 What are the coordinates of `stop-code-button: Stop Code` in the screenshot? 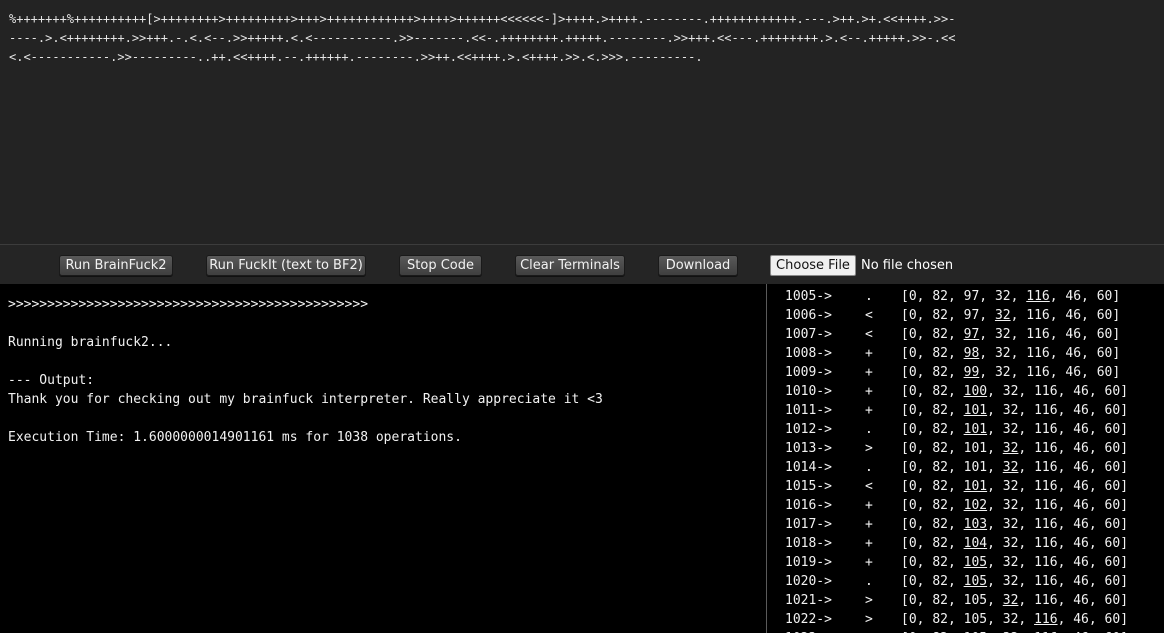 It's located at (440, 265).